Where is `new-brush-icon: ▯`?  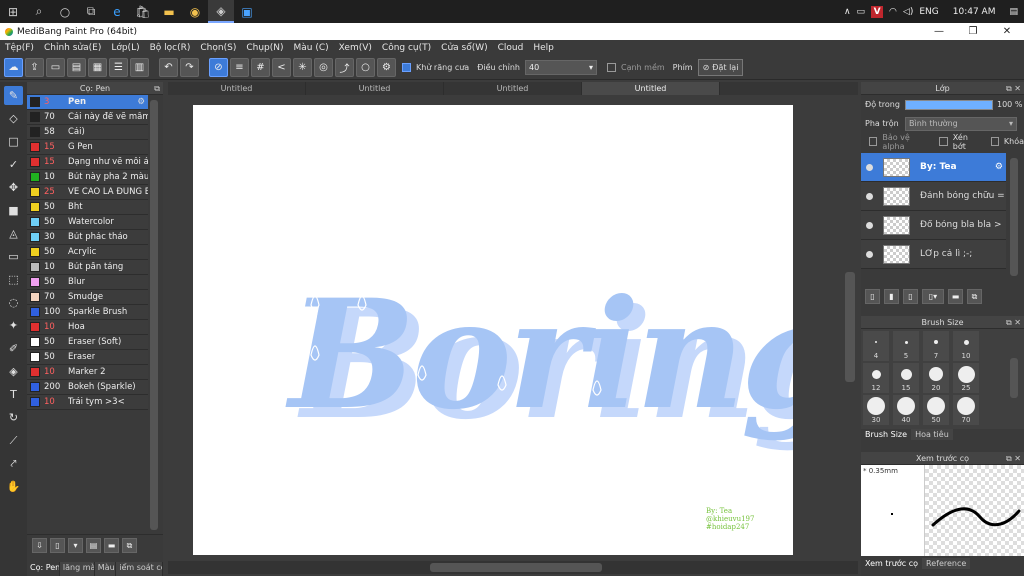 new-brush-icon: ▯ is located at coordinates (57, 545).